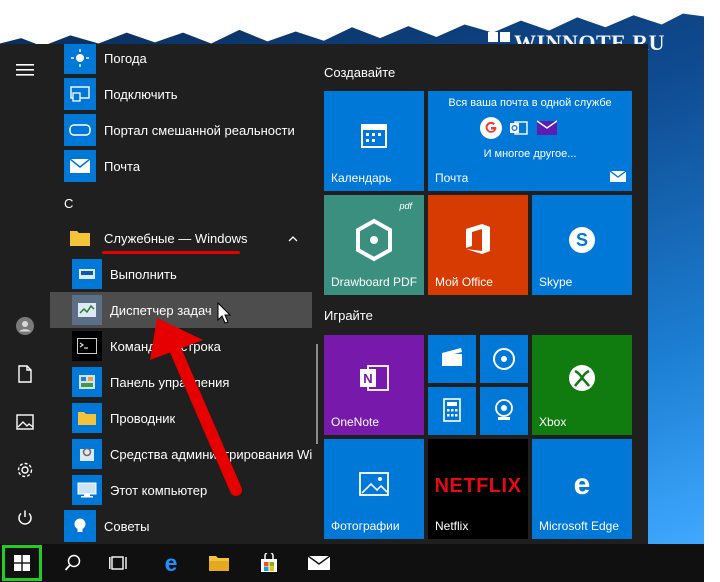 The height and width of the screenshot is (582, 720). What do you see at coordinates (547, 128) in the screenshot?
I see `yahoo-mail-icon` at bounding box center [547, 128].